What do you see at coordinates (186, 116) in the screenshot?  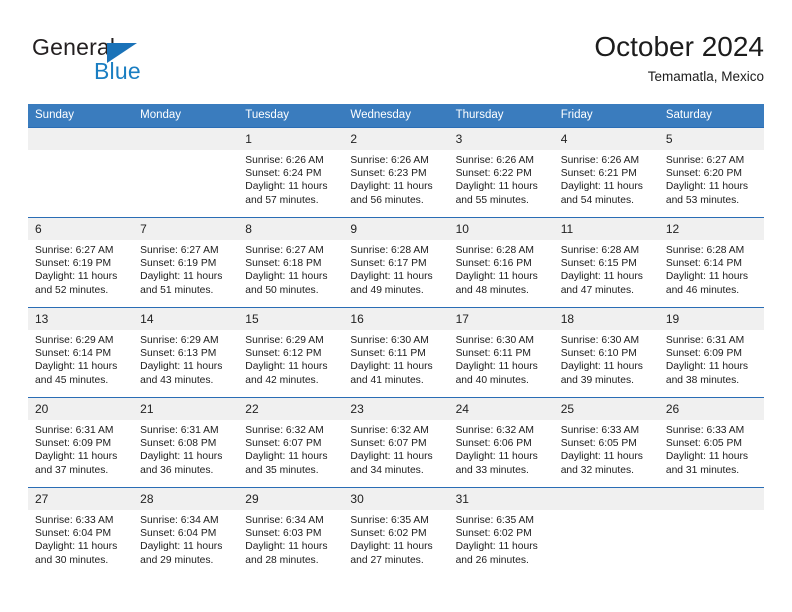 I see `weekday-header-monday: Monday` at bounding box center [186, 116].